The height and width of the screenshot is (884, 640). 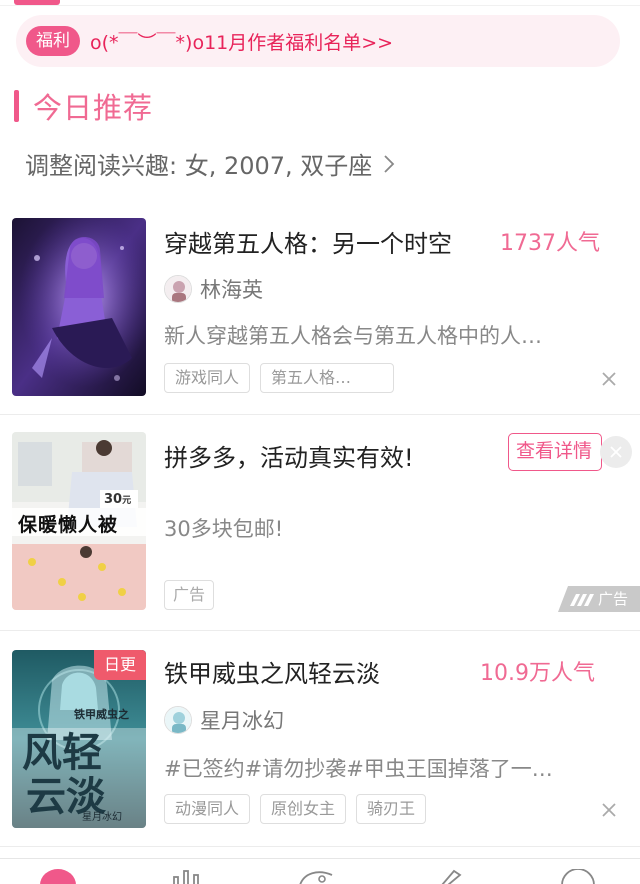 I want to click on book-tags: 动漫同人 原创女主 骑刃王, so click(x=295, y=809).